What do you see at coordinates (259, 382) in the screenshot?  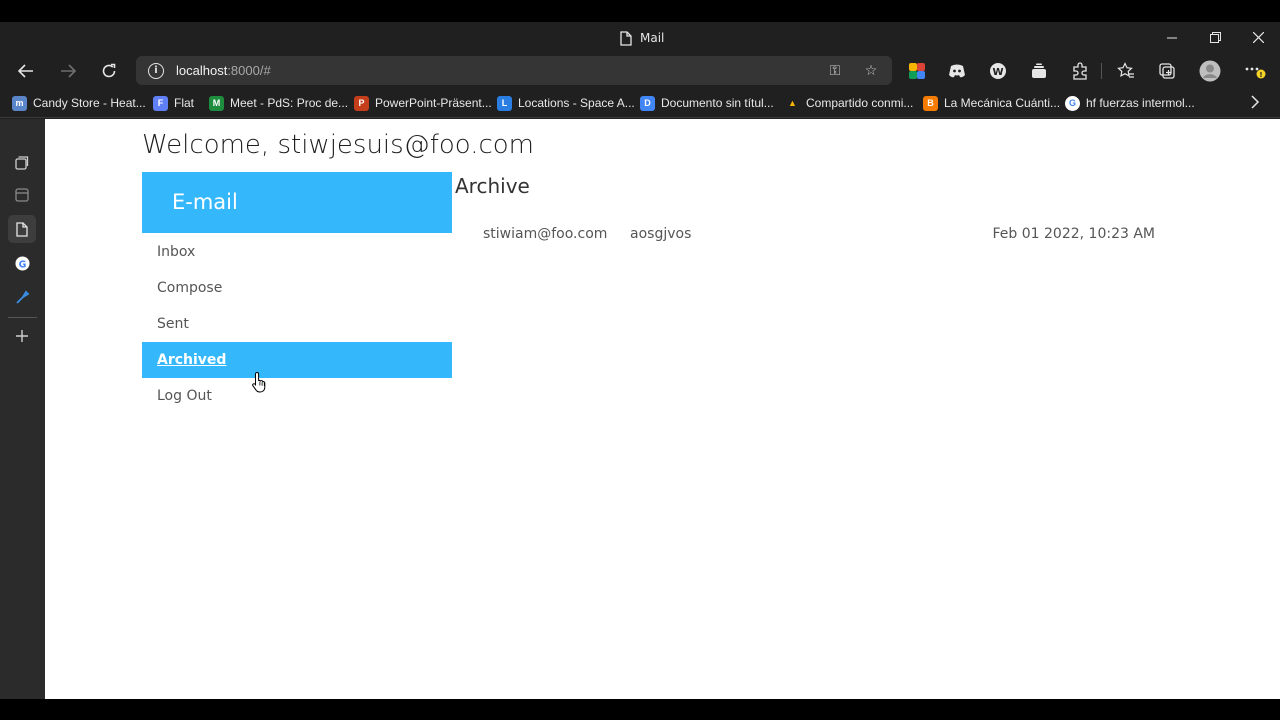 I see `hand-pointer-cursor-icon` at bounding box center [259, 382].